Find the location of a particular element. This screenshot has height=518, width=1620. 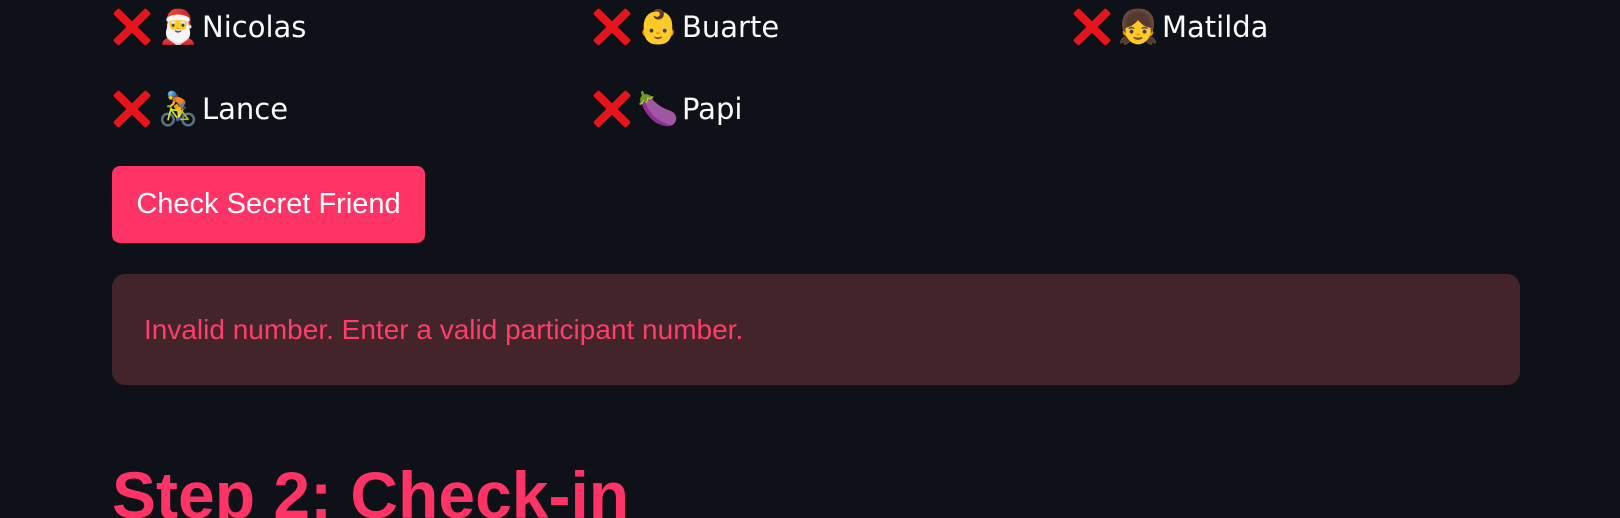

participant-papi: 🍆 Papi is located at coordinates (667, 109).